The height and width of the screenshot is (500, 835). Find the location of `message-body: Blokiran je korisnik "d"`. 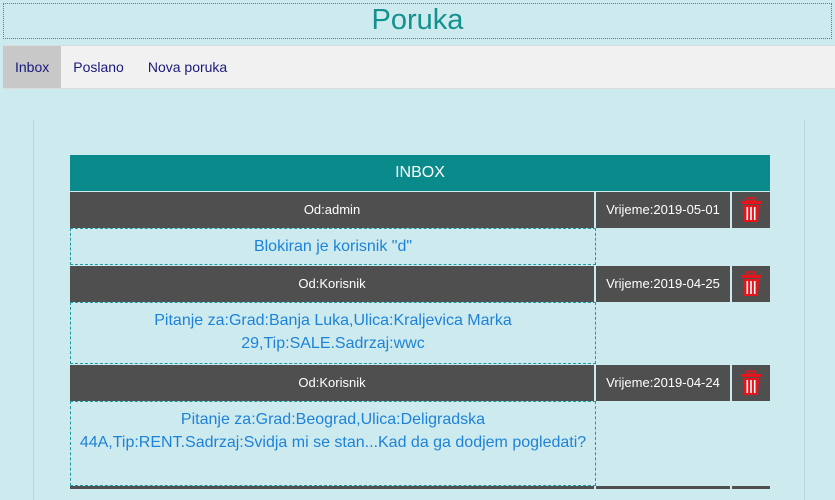

message-body: Blokiran je korisnik "d" is located at coordinates (333, 246).